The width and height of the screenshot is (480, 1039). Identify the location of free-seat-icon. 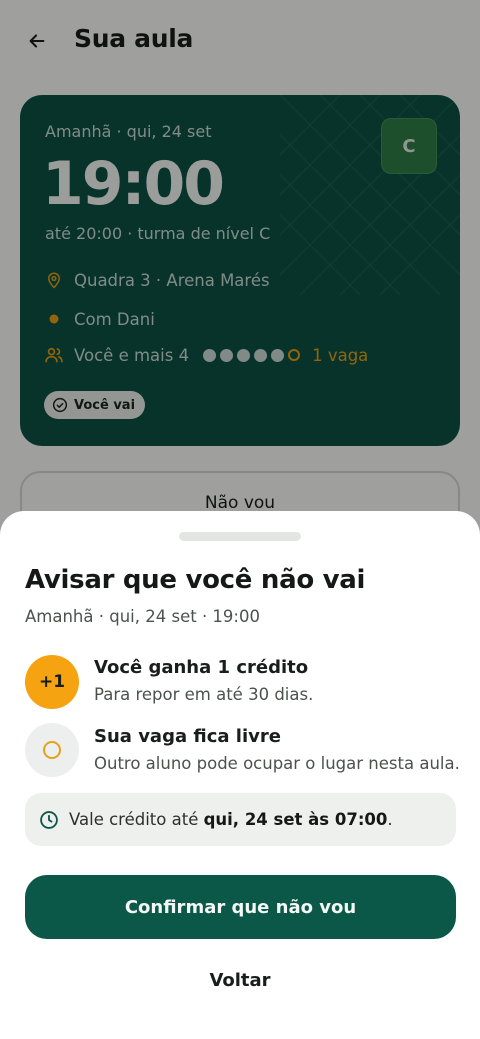
(52, 750).